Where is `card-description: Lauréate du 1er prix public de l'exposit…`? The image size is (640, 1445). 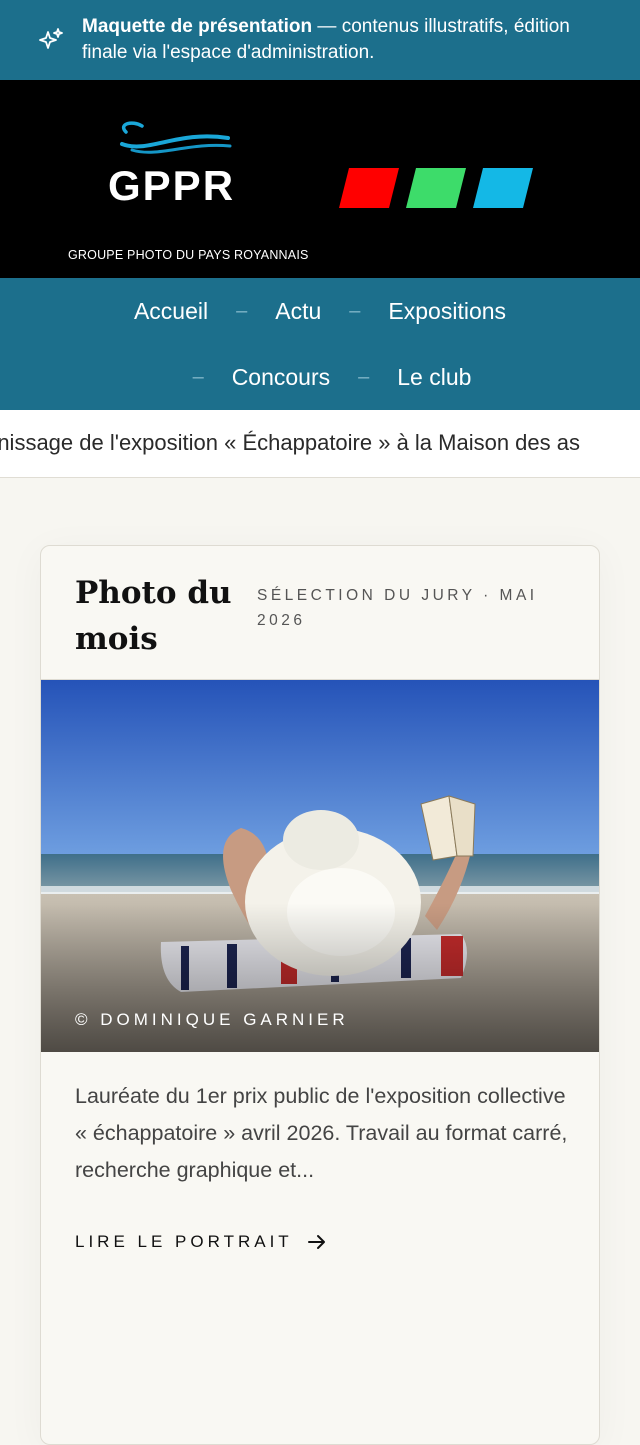 card-description: Lauréate du 1er prix public de l'exposit… is located at coordinates (321, 1133).